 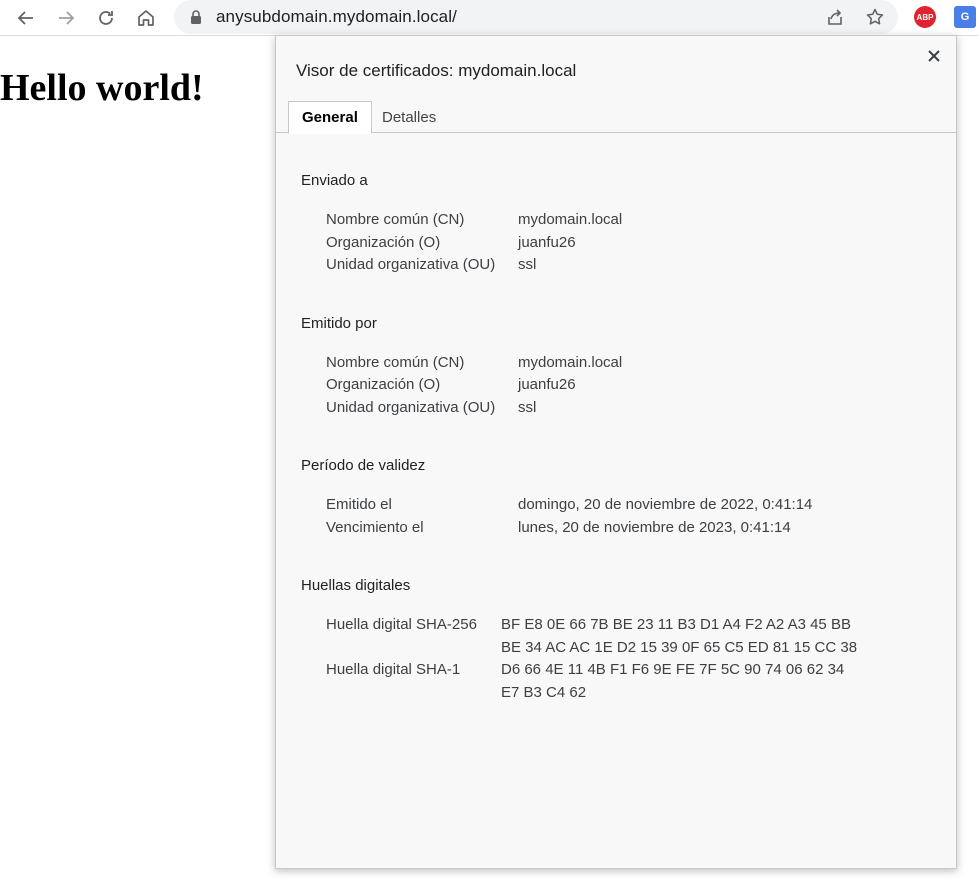 I want to click on forward-button, so click(x=66, y=18).